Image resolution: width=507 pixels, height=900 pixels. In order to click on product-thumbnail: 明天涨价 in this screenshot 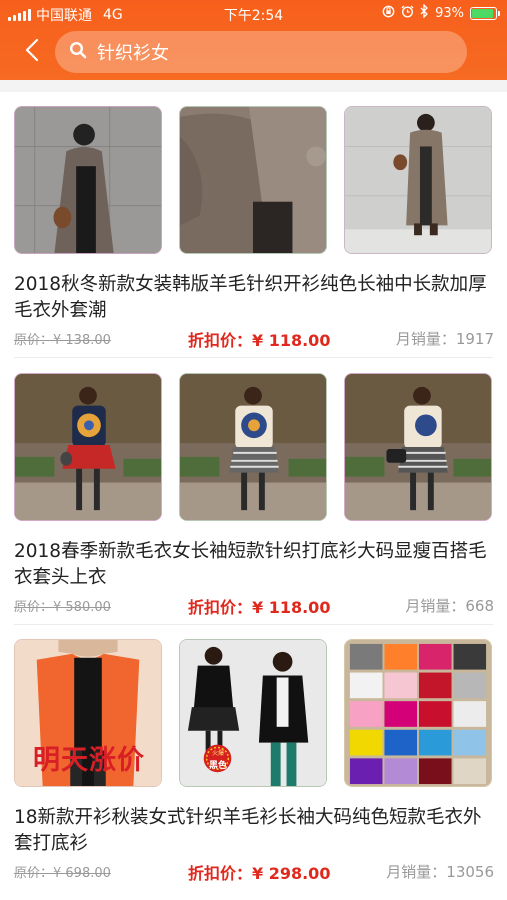, I will do `click(88, 713)`.